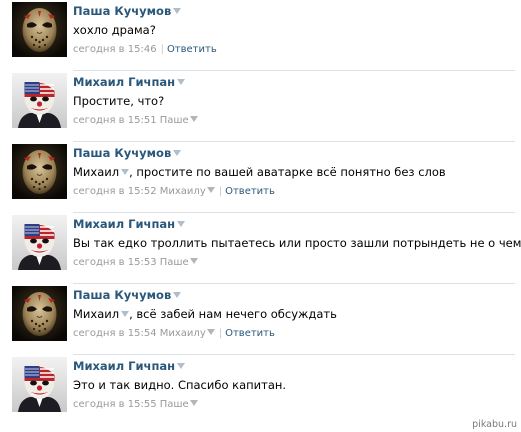 This screenshot has height=432, width=521. I want to click on comment-time: сегодня в 15:55, so click(115, 404).